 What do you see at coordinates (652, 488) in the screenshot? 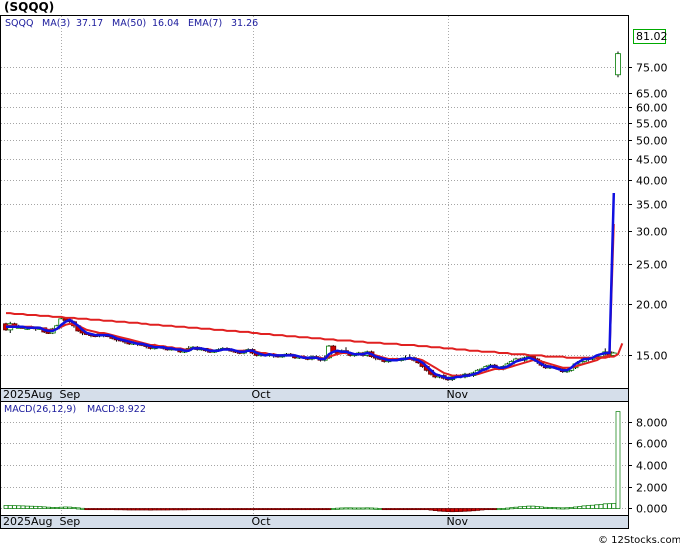
I see `macd-tick-label: 2.000` at bounding box center [652, 488].